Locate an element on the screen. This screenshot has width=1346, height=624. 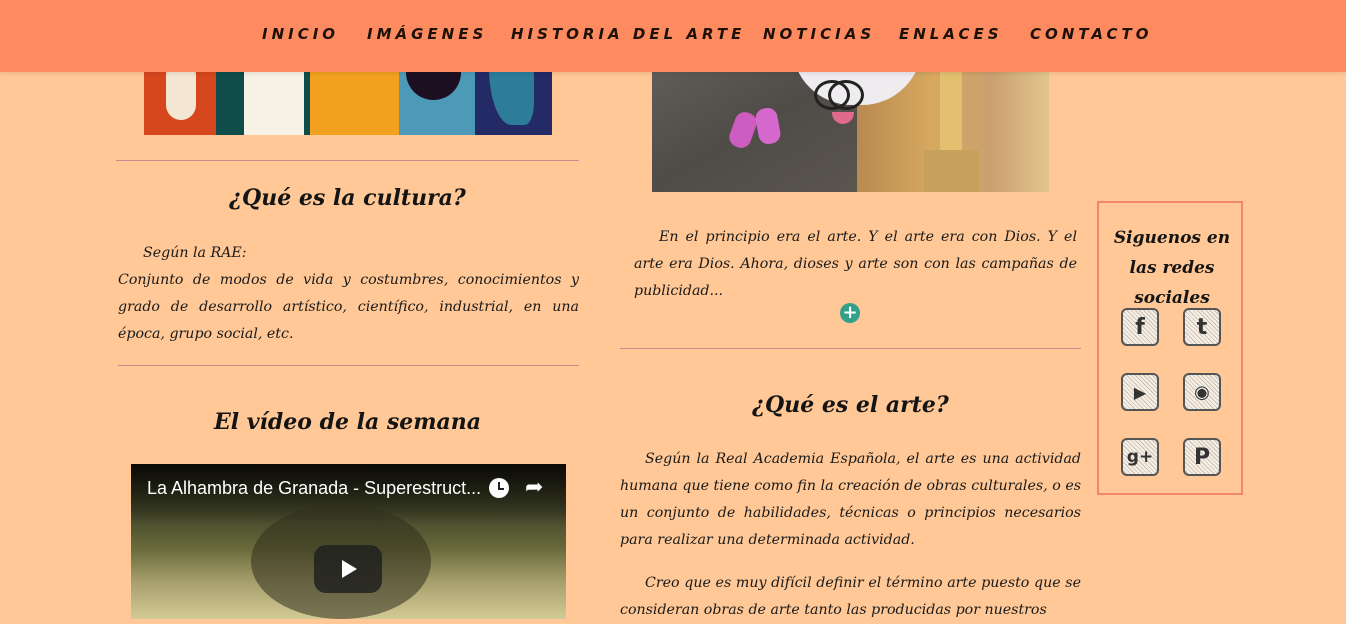
read-more-plus-button: + is located at coordinates (850, 313).